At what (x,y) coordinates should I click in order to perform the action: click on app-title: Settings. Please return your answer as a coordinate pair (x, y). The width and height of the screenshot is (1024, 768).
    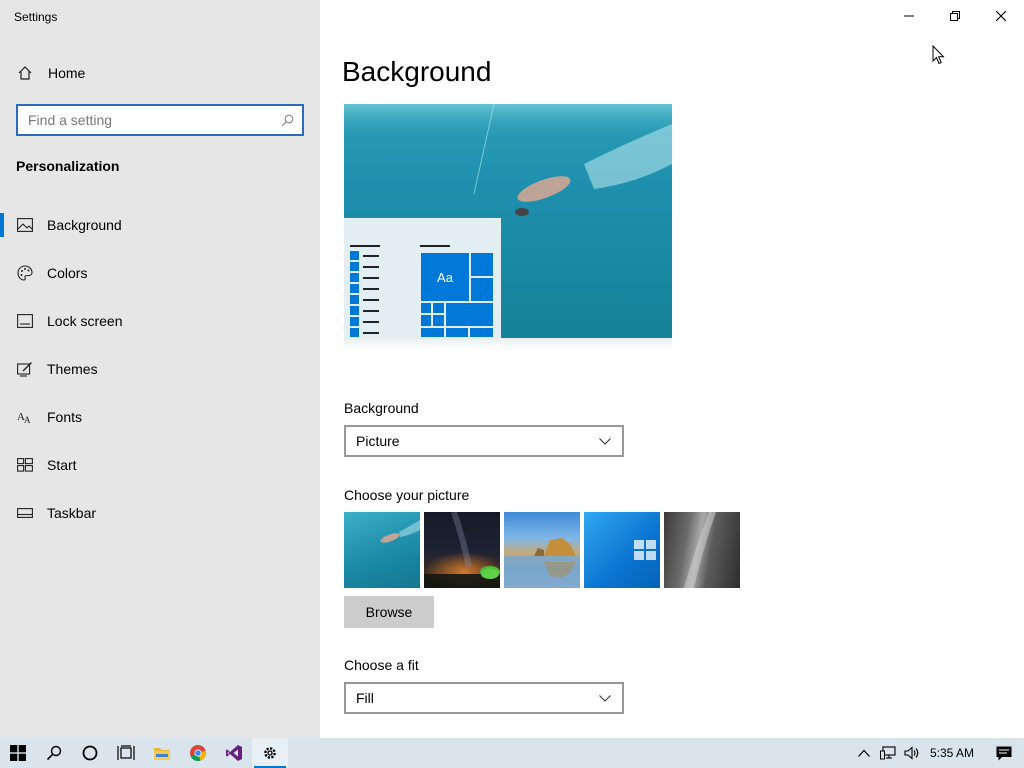
    Looking at the image, I should click on (36, 17).